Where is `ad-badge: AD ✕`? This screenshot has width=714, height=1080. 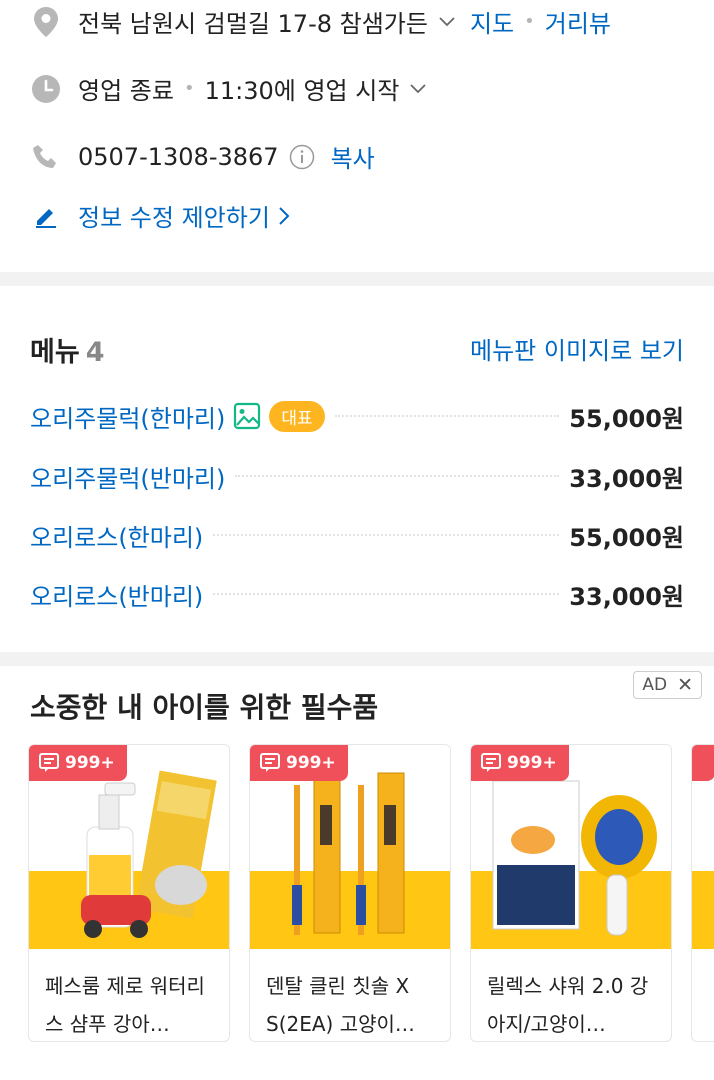
ad-badge: AD ✕ is located at coordinates (667, 685).